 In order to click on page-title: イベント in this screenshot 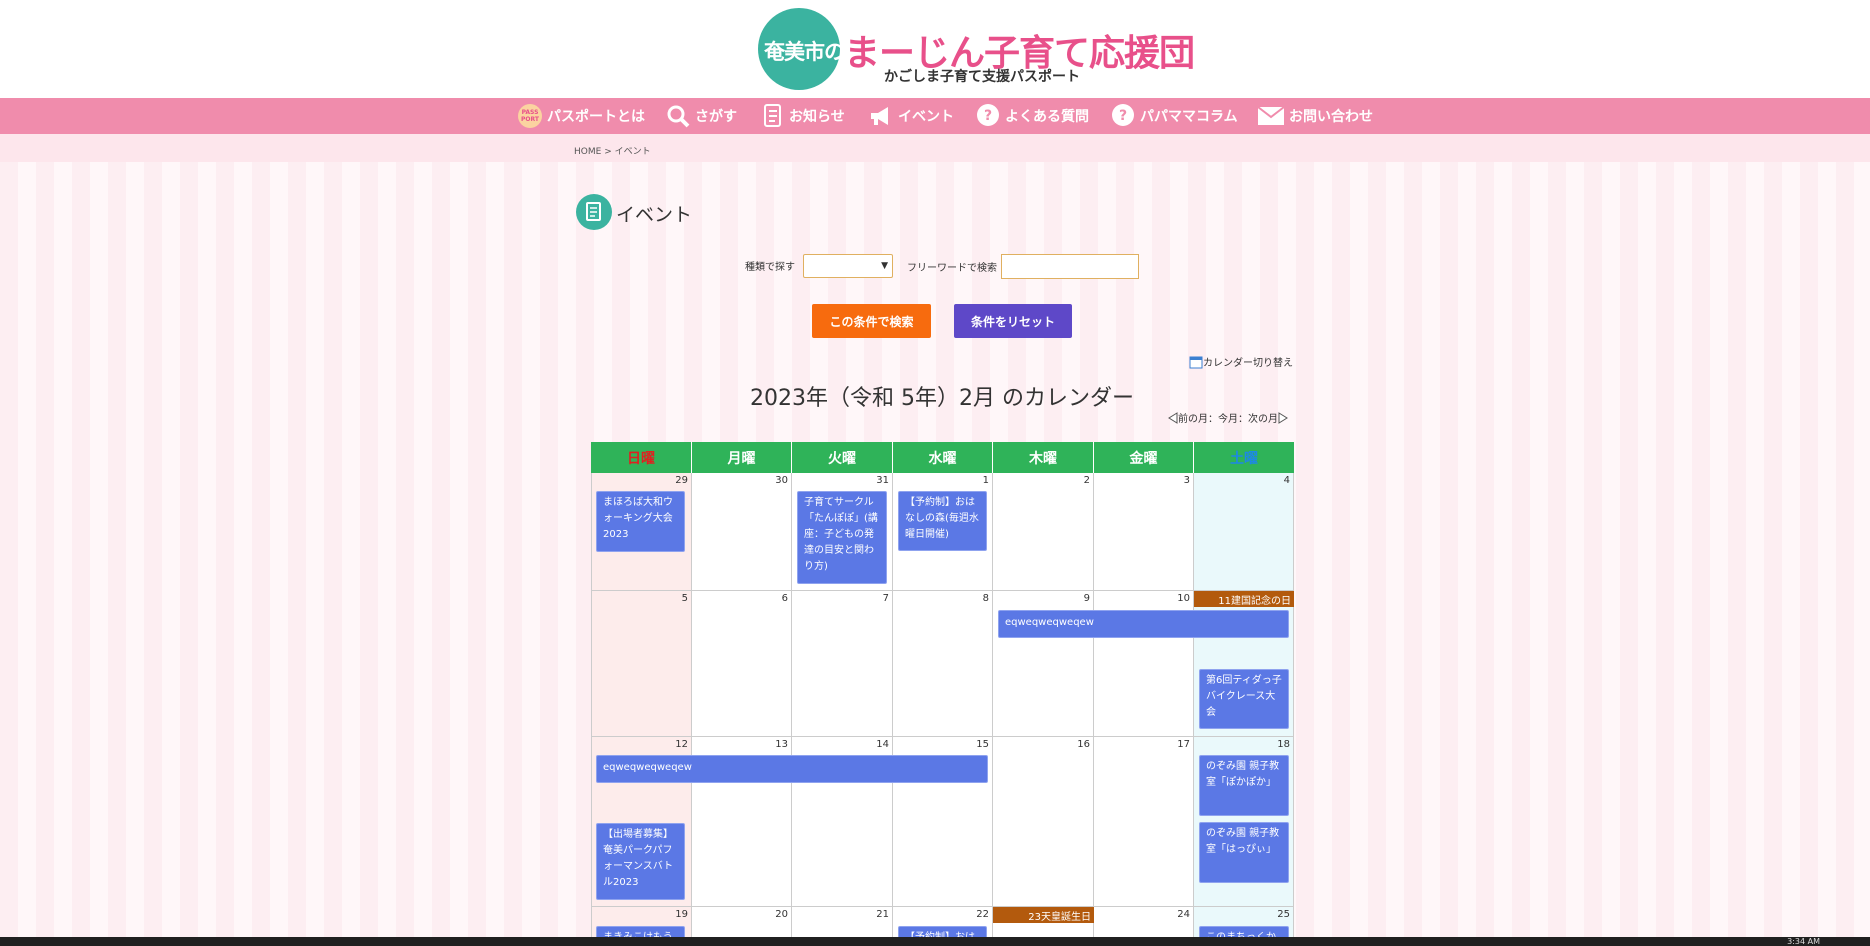, I will do `click(654, 215)`.